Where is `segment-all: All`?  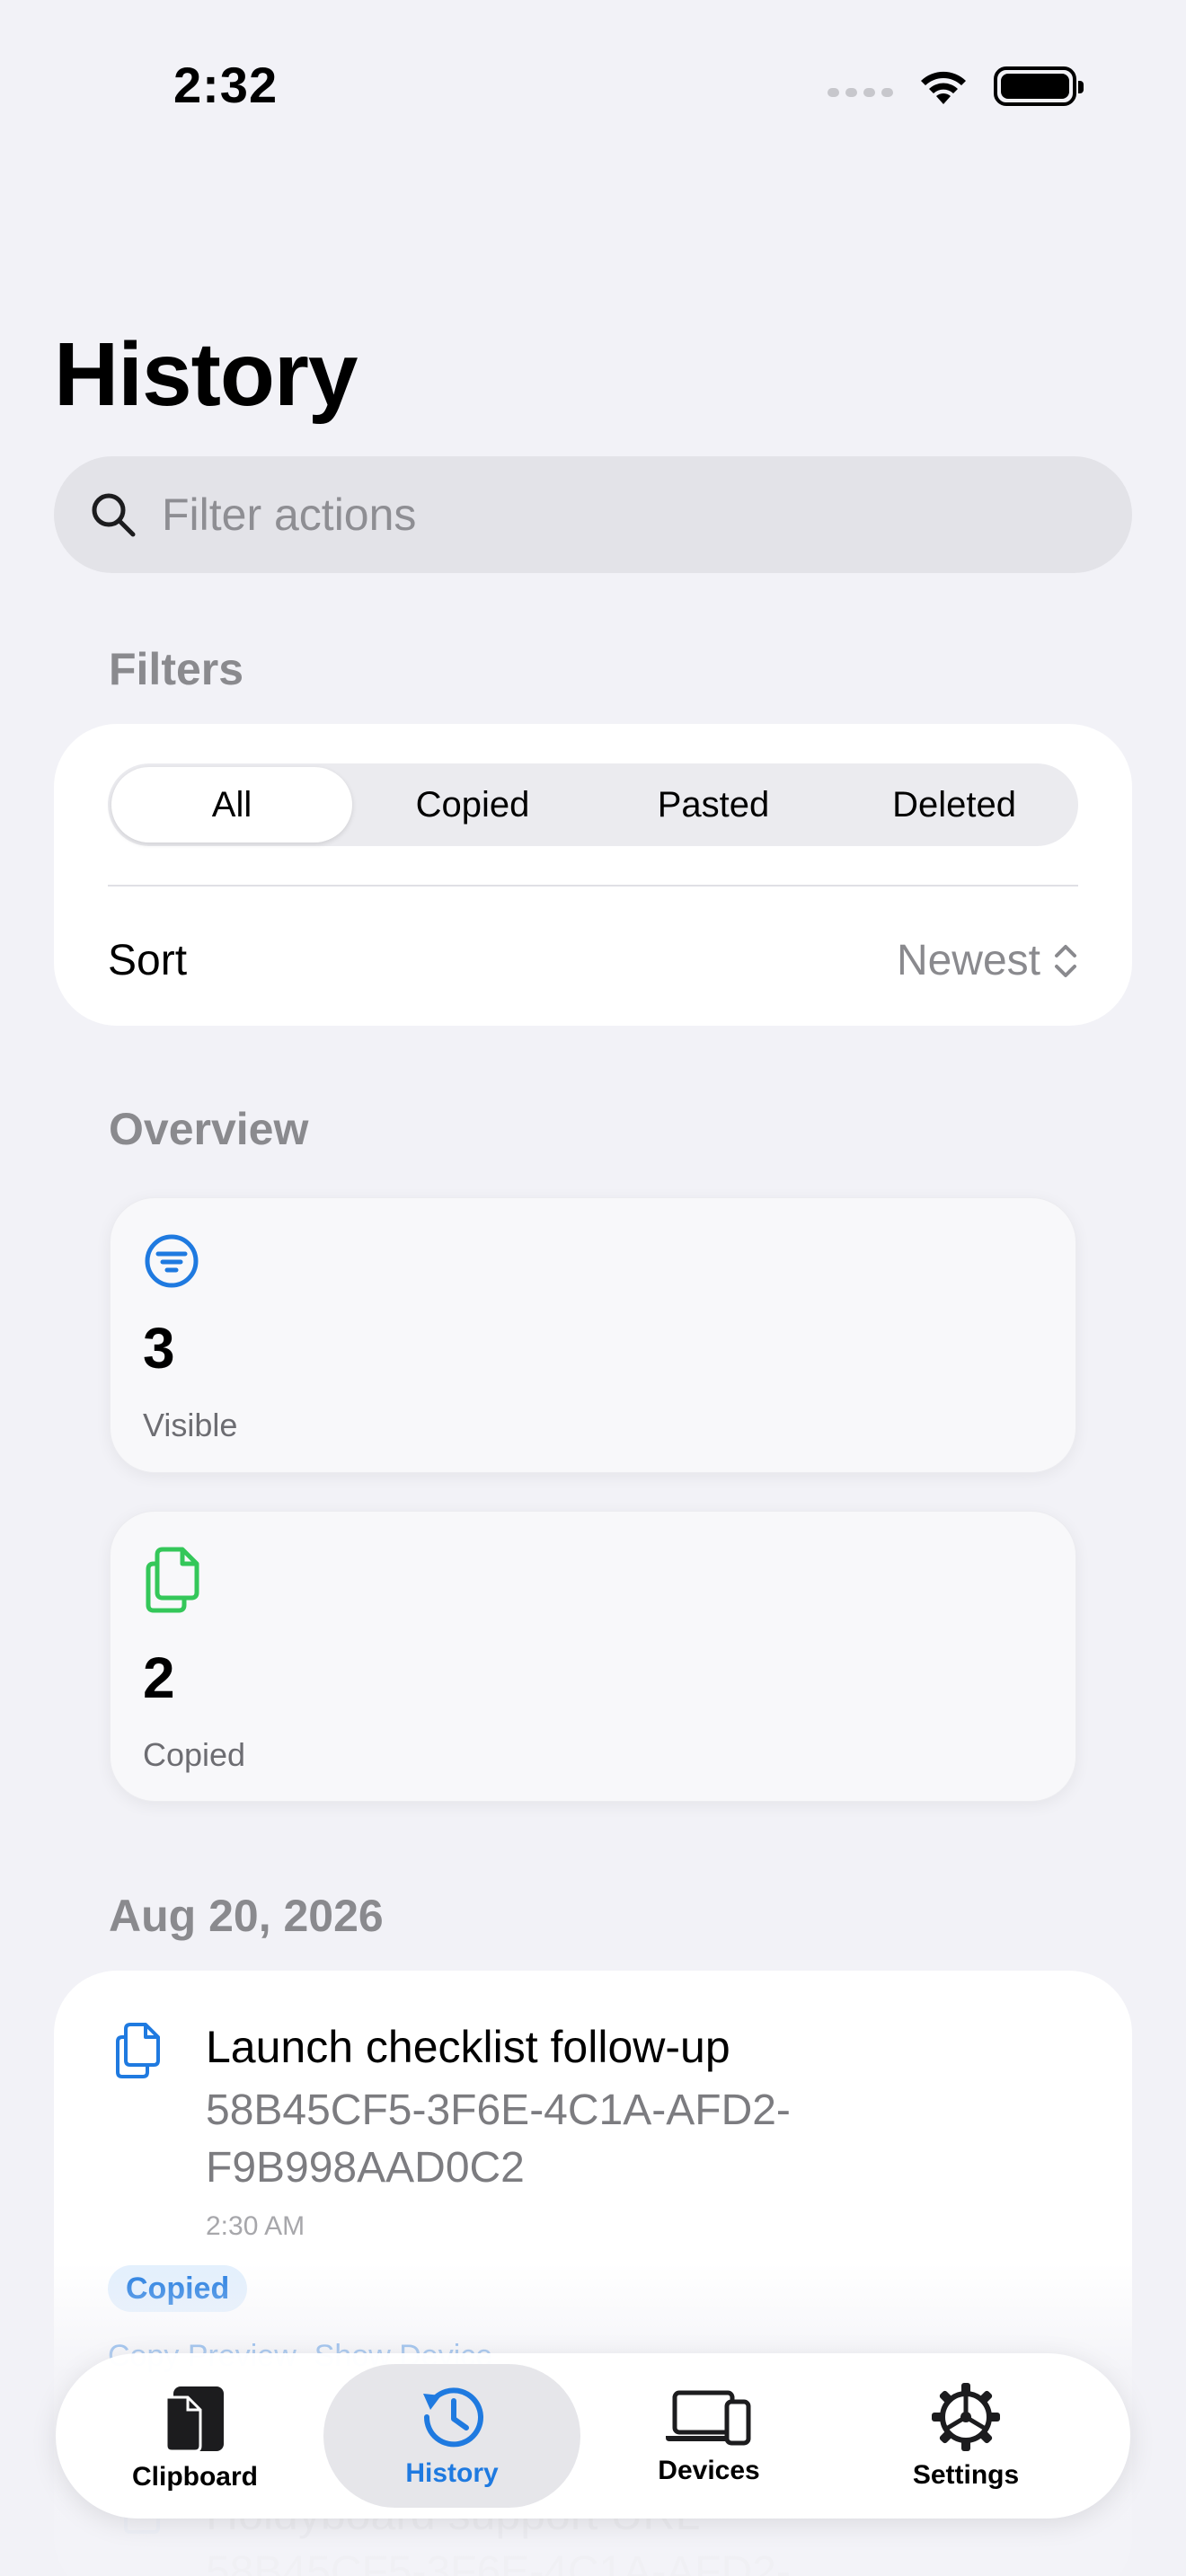 segment-all: All is located at coordinates (231, 804).